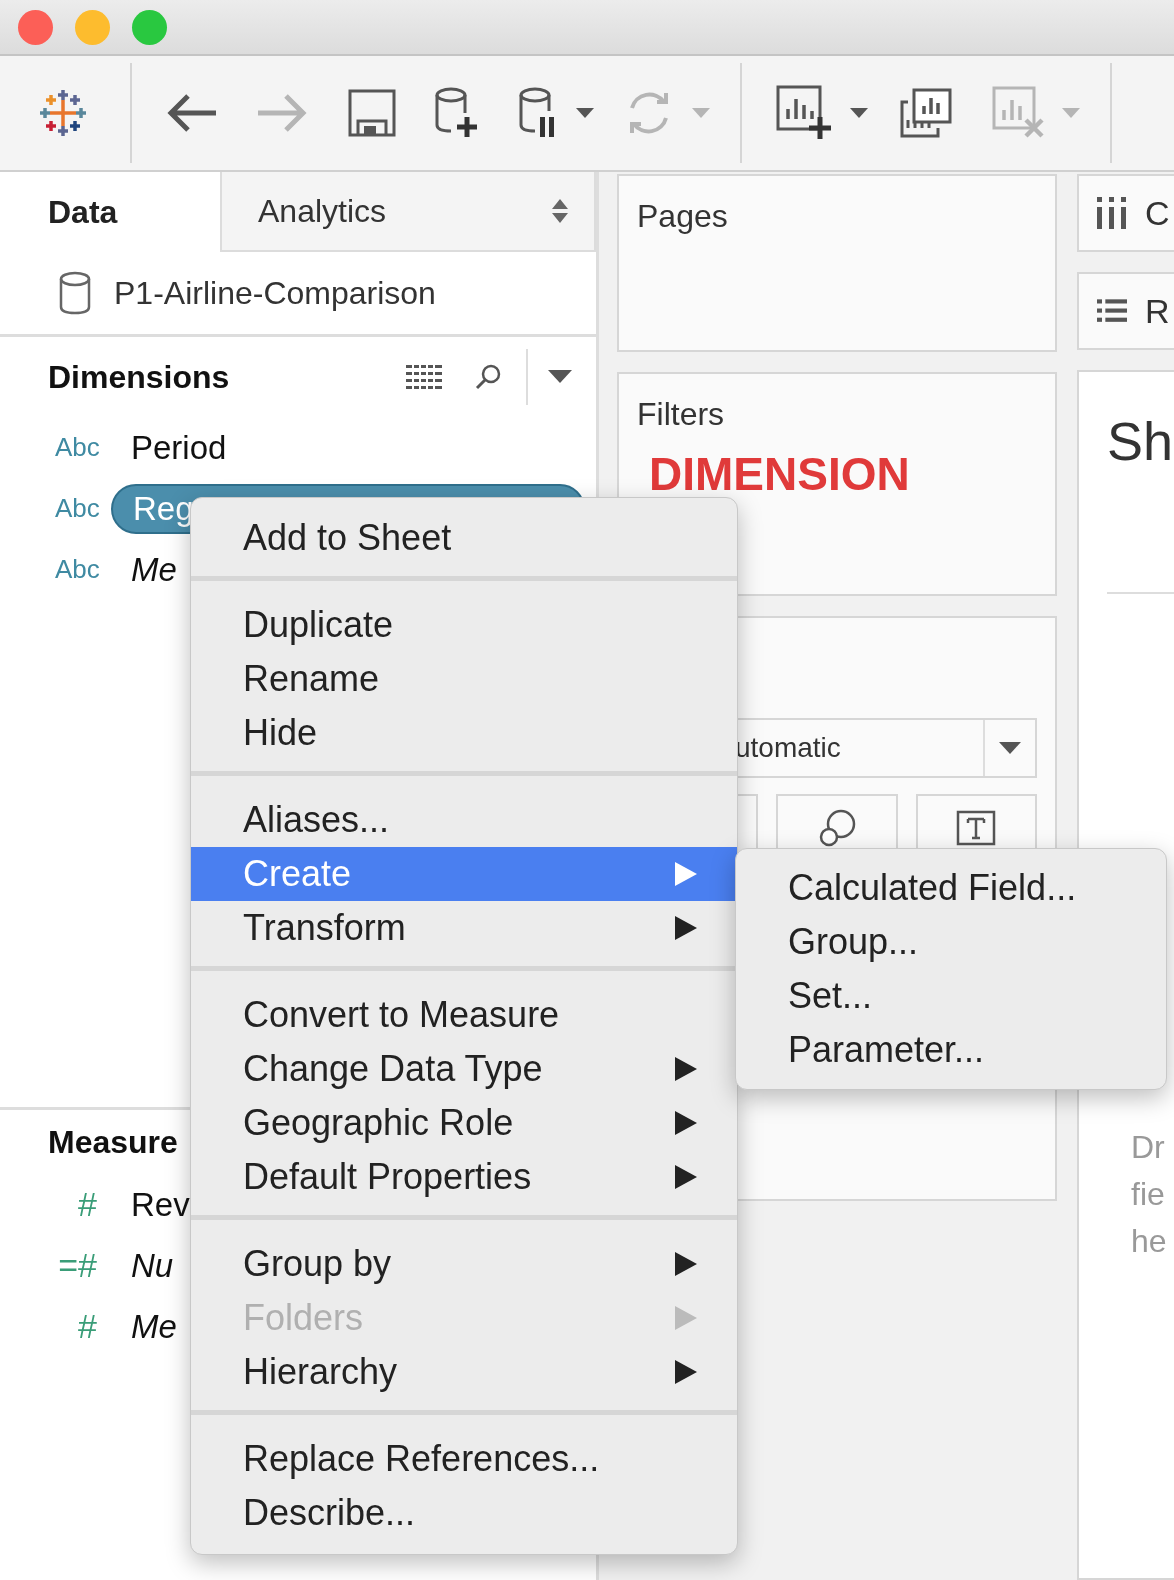 This screenshot has width=1174, height=1580. I want to click on app-logo-icon, so click(63, 113).